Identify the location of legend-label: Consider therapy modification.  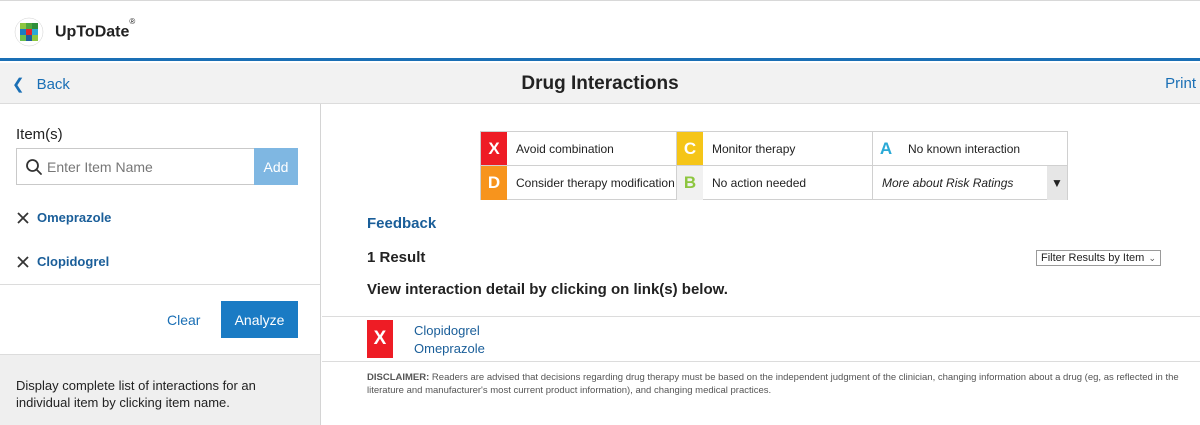
(595, 183).